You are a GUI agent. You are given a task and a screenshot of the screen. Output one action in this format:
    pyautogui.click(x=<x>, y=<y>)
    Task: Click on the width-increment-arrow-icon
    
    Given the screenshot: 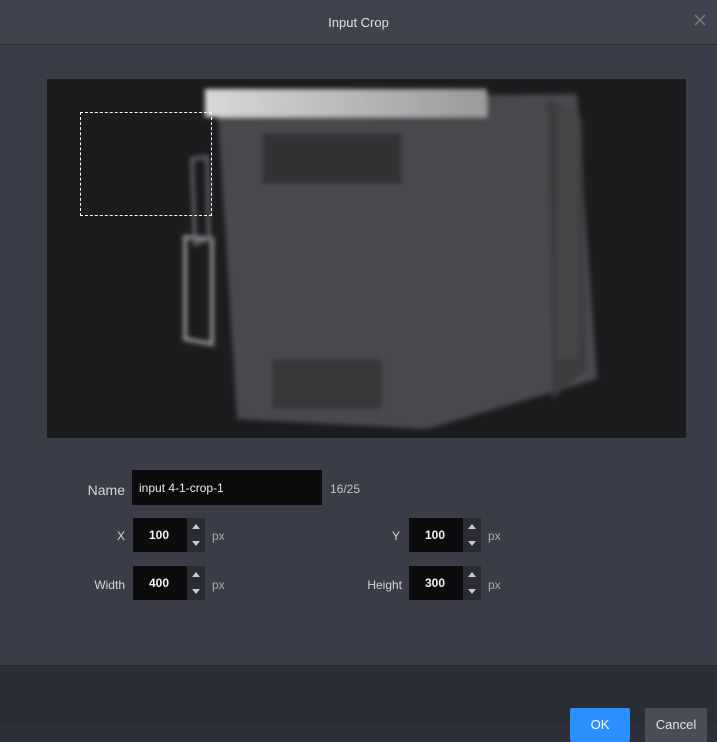 What is the action you would take?
    pyautogui.click(x=196, y=575)
    